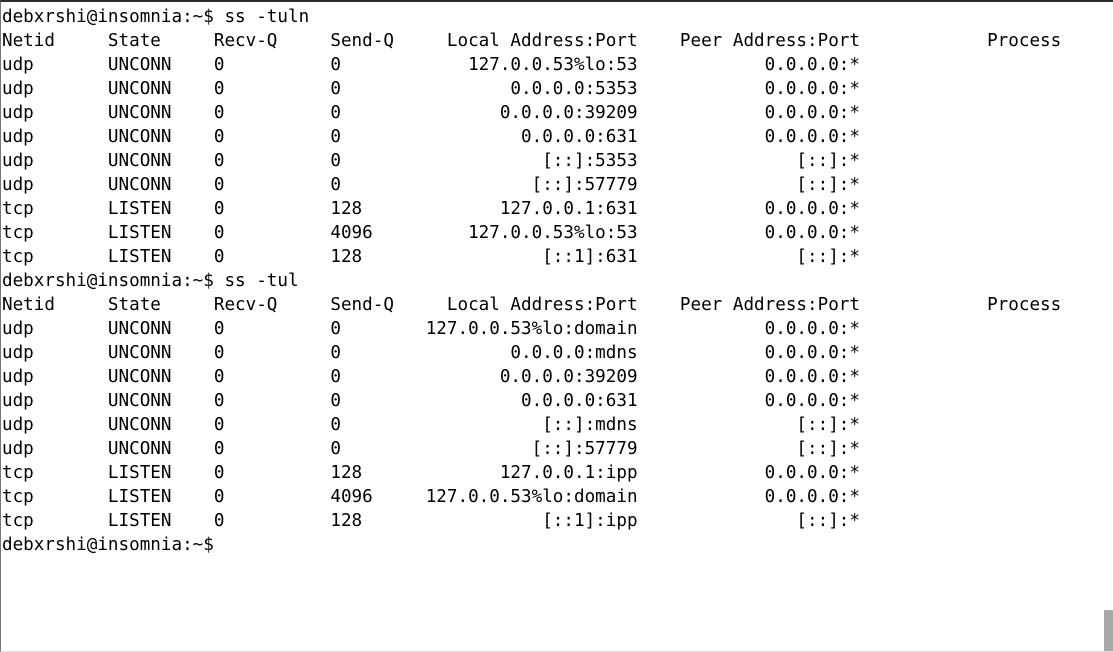 The width and height of the screenshot is (1113, 652). I want to click on table-row: tcp LISTEN 0 128 [::1]:ipp [::]:*, so click(431, 521).